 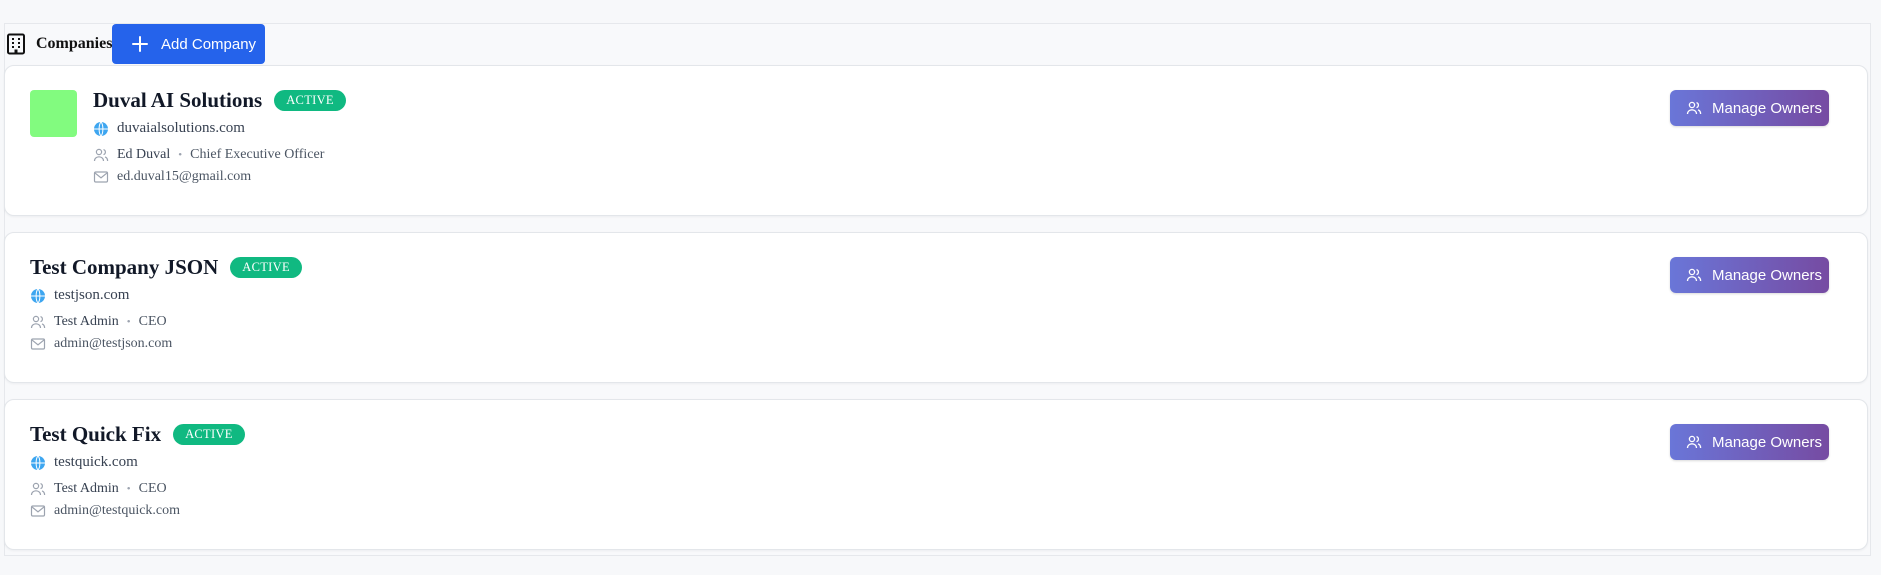 What do you see at coordinates (124, 266) in the screenshot?
I see `company-name: Test Company JSON` at bounding box center [124, 266].